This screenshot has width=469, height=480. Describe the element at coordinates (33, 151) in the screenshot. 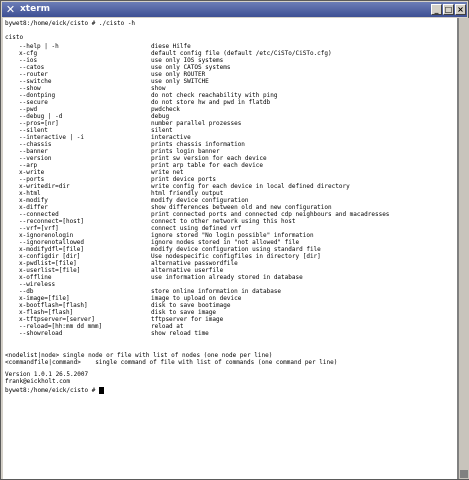

I see `option-flag: --banner` at that location.